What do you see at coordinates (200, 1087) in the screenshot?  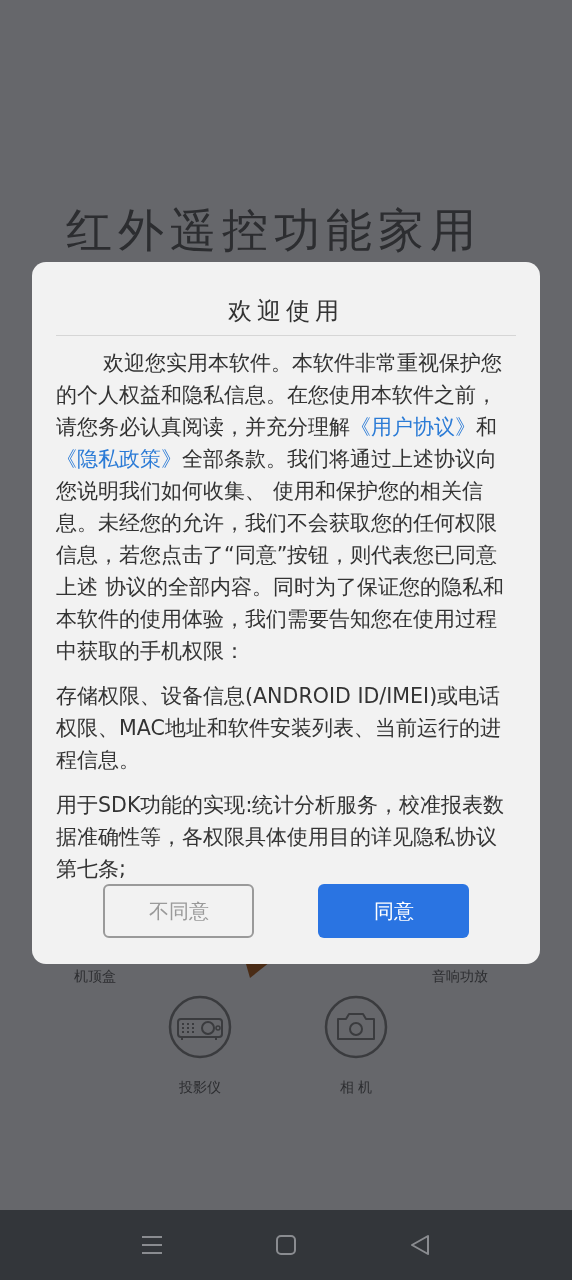 I see `device-label: 投影仪` at bounding box center [200, 1087].